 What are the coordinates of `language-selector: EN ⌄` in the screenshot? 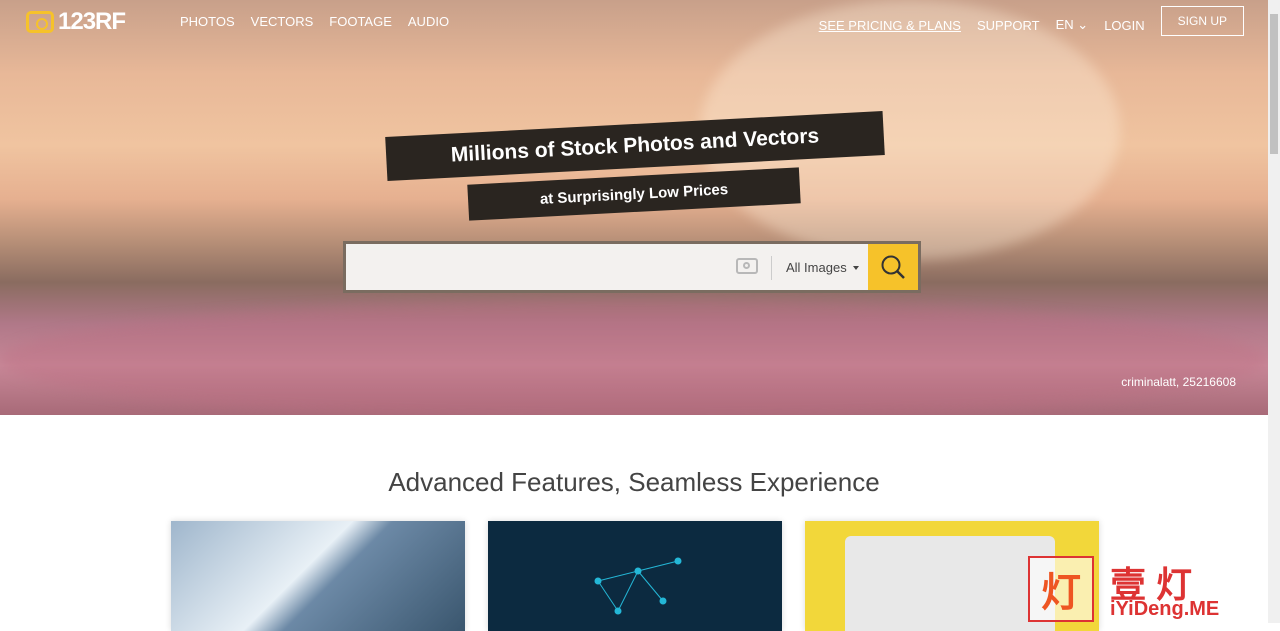 It's located at (1072, 25).